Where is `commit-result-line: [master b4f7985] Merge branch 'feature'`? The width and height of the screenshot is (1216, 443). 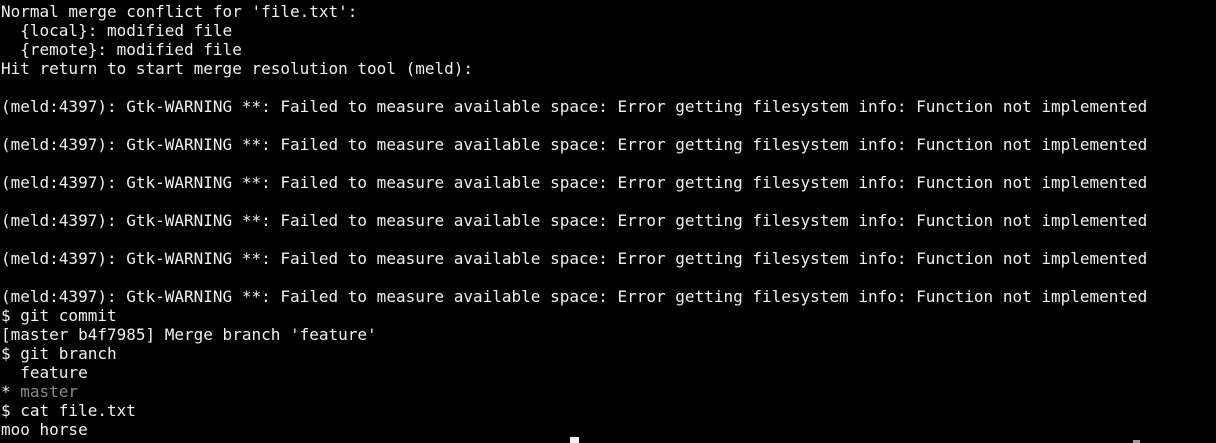 commit-result-line: [master b4f7985] Merge branch 'feature' is located at coordinates (189, 334).